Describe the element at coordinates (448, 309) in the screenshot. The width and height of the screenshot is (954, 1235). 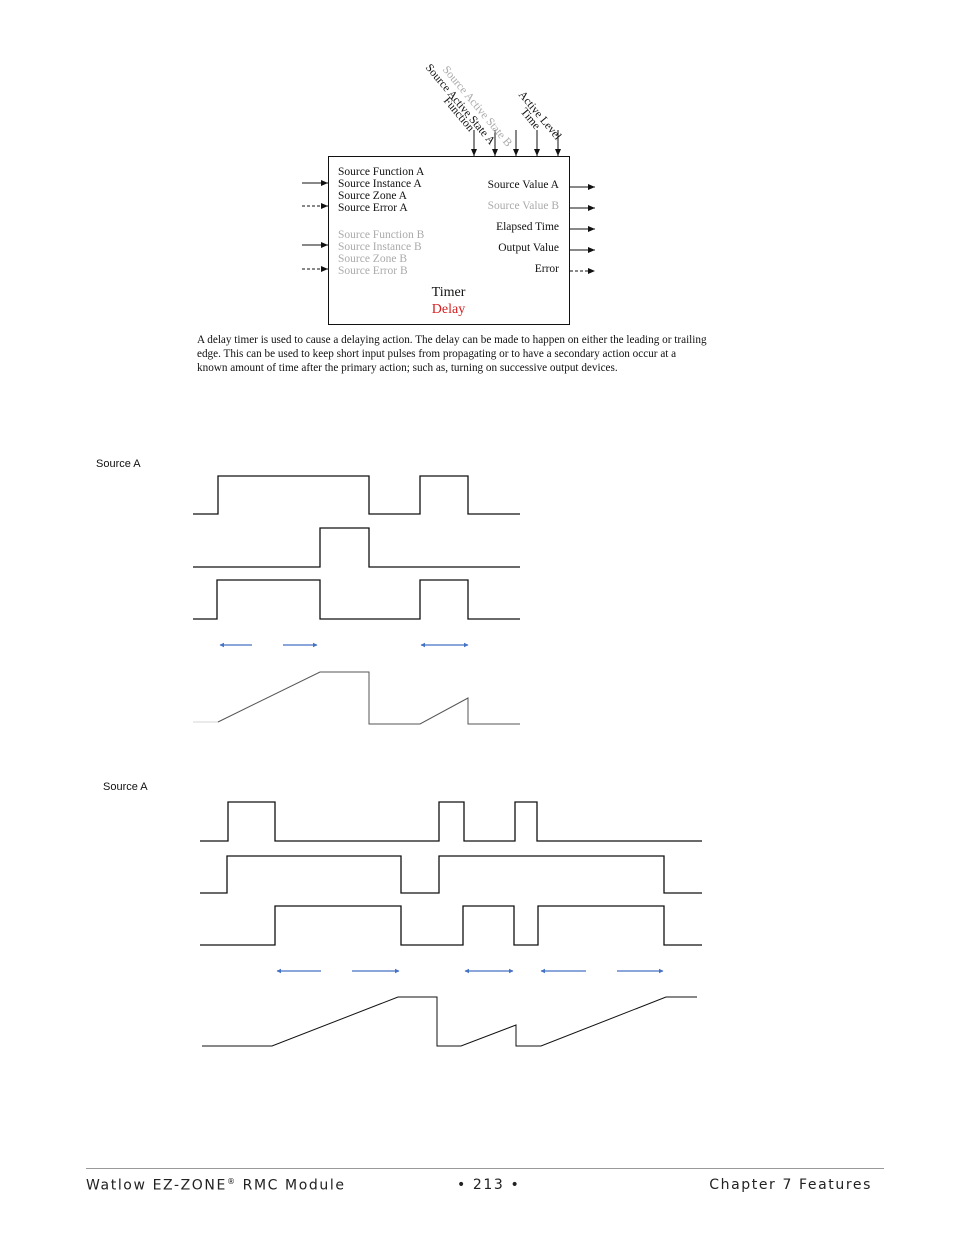
I see `block-subtitle: Delay` at that location.